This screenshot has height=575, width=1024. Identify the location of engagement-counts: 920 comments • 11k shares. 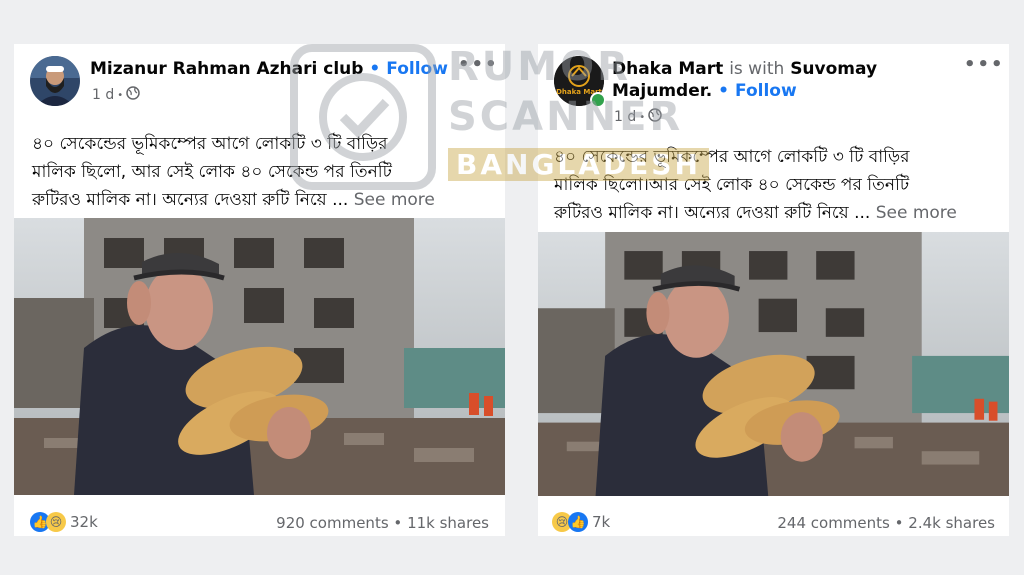
(382, 523).